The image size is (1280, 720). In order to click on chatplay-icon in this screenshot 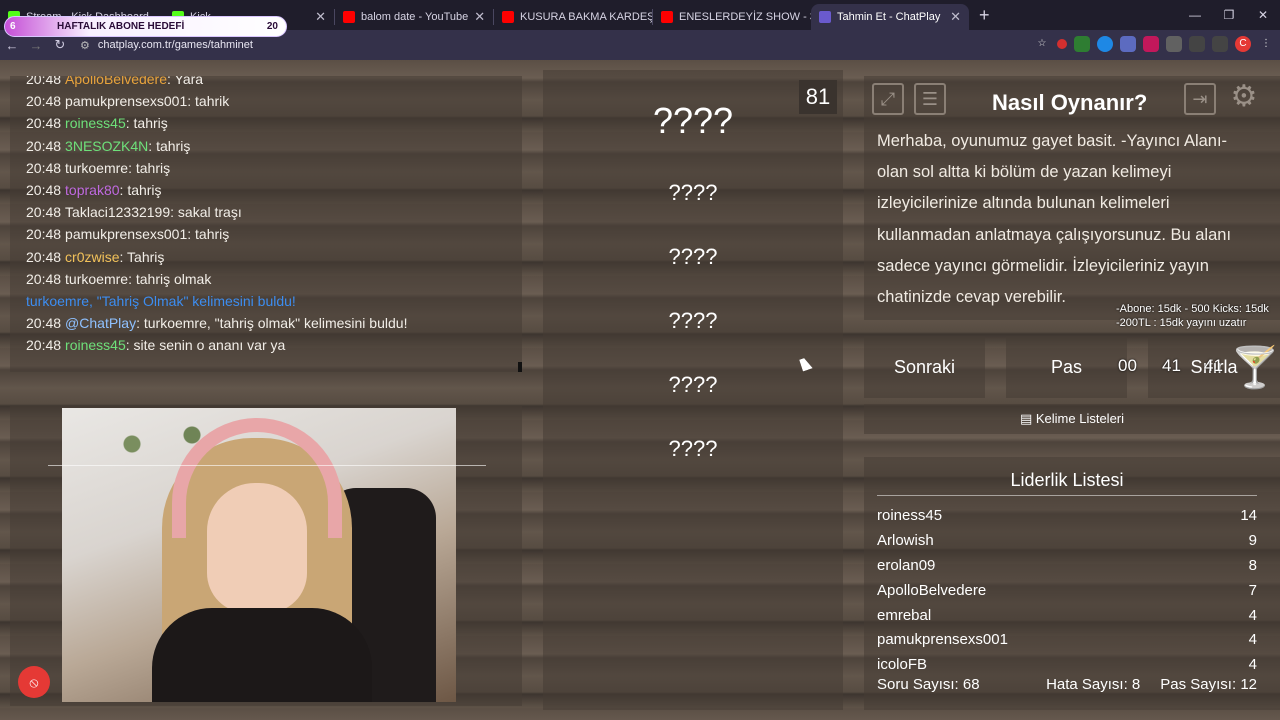, I will do `click(825, 17)`.